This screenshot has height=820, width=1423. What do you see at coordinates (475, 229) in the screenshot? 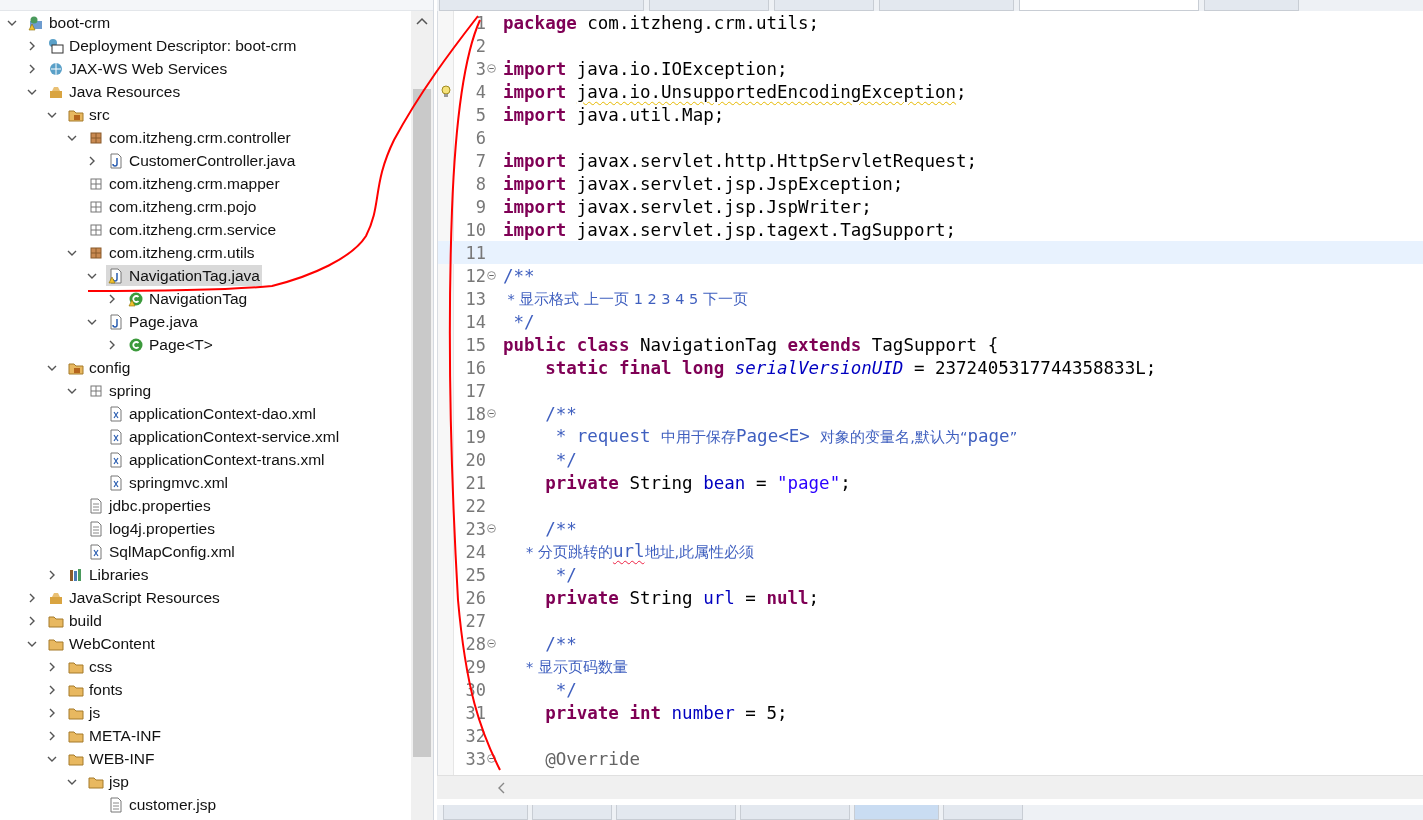
I see `line-number: 10` at bounding box center [475, 229].